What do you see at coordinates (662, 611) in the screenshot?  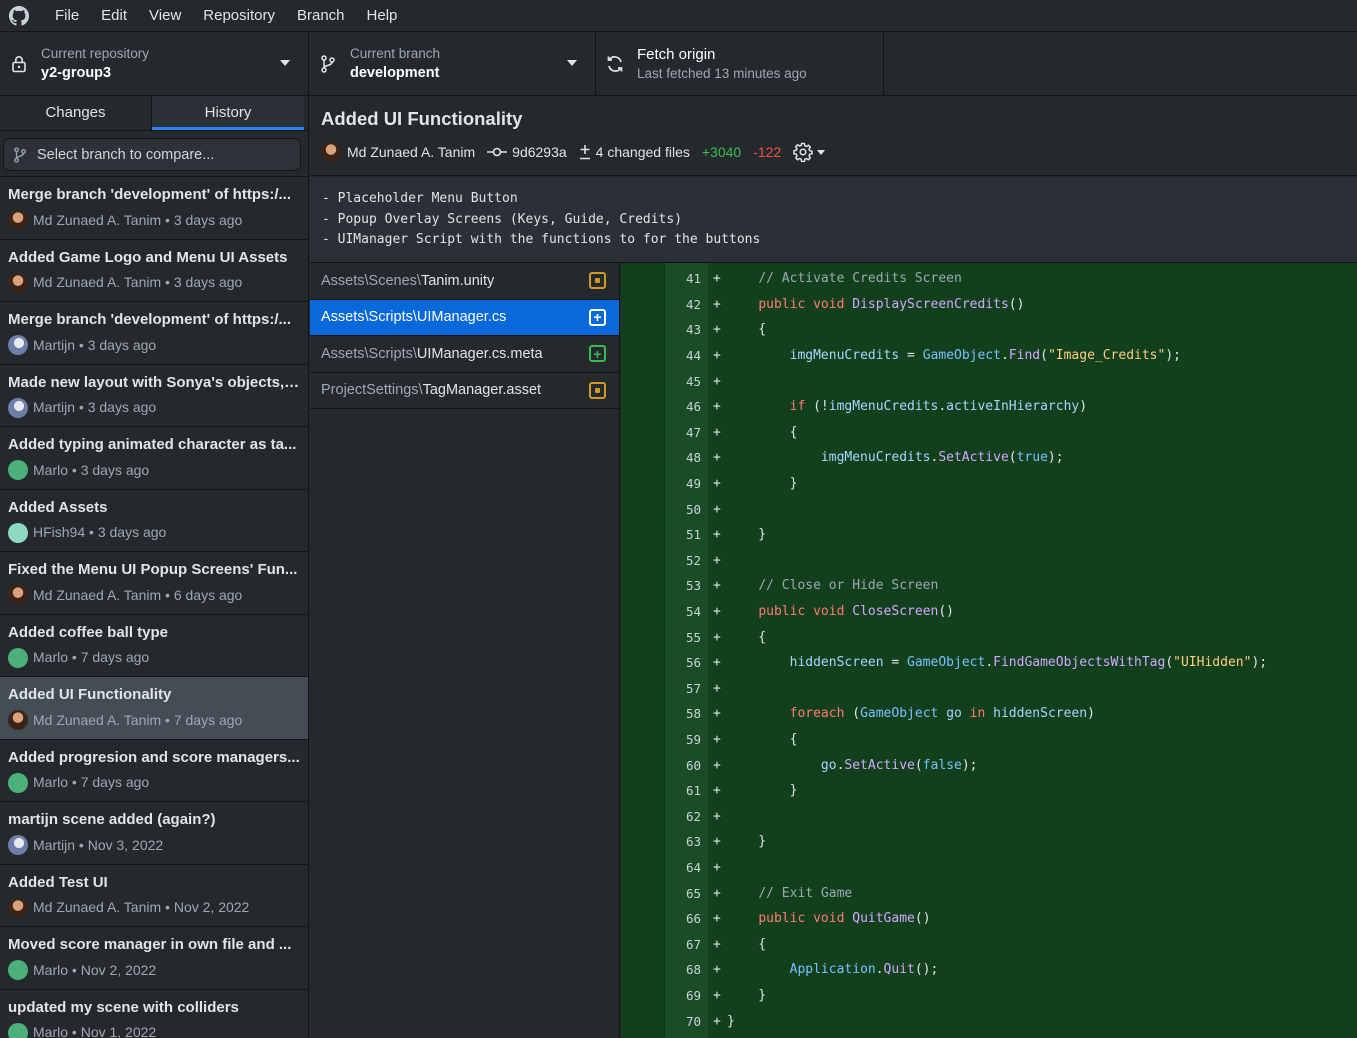 I see `diff-line-number: 54` at bounding box center [662, 611].